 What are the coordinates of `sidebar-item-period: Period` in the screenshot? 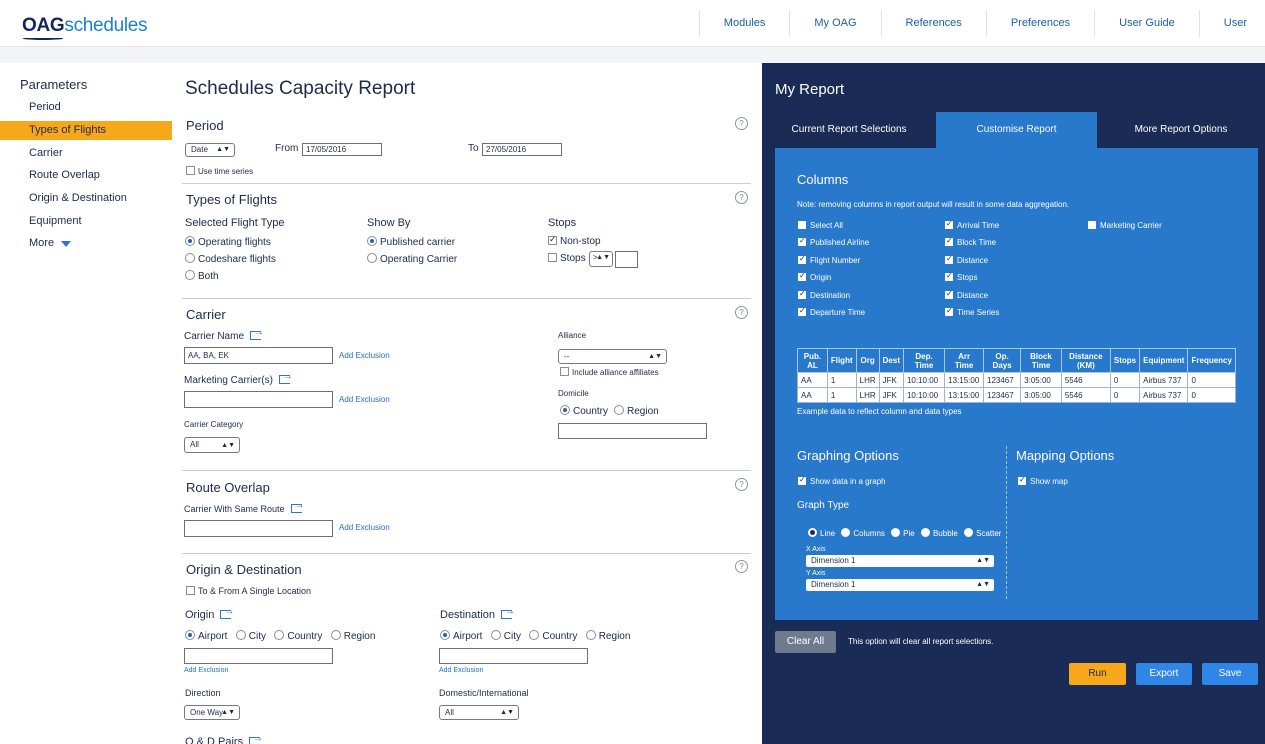 It's located at (86, 107).